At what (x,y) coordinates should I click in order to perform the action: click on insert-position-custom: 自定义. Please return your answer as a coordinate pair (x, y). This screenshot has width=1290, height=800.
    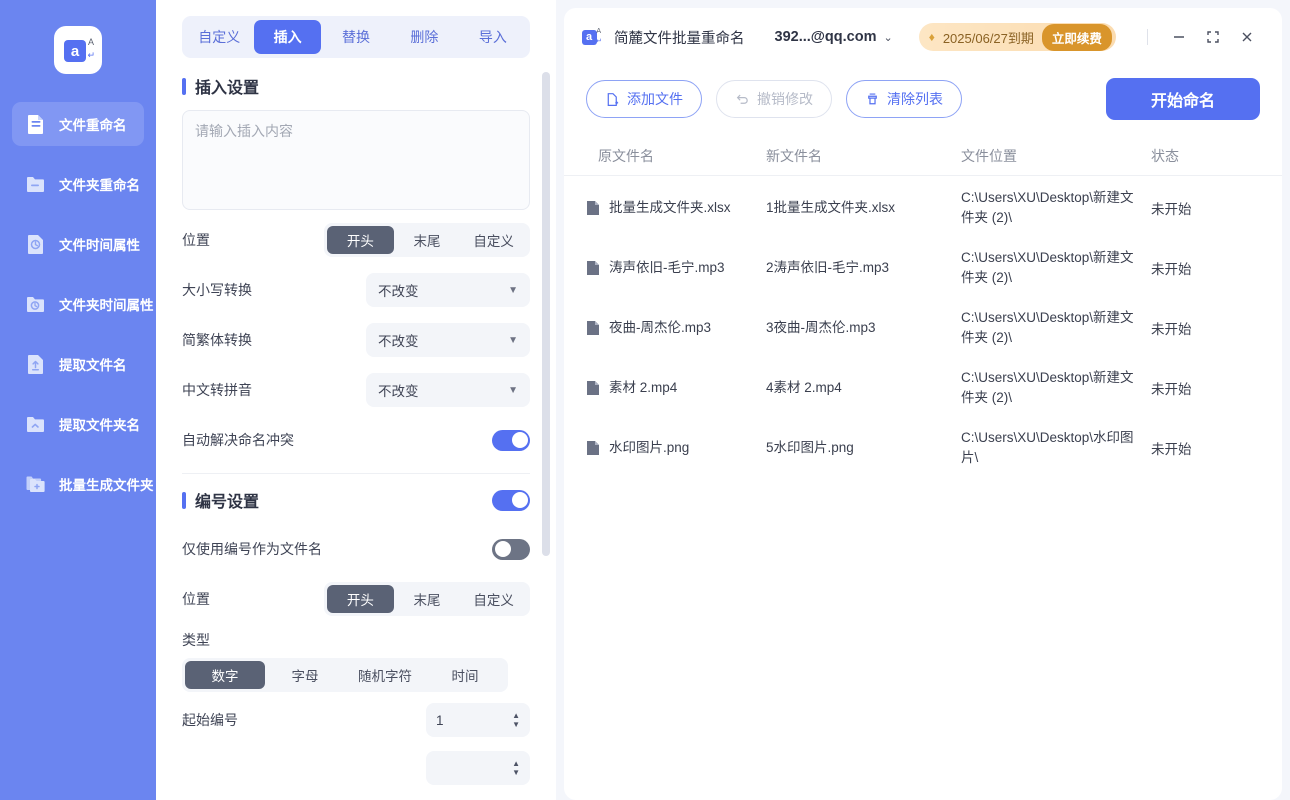
    Looking at the image, I should click on (493, 240).